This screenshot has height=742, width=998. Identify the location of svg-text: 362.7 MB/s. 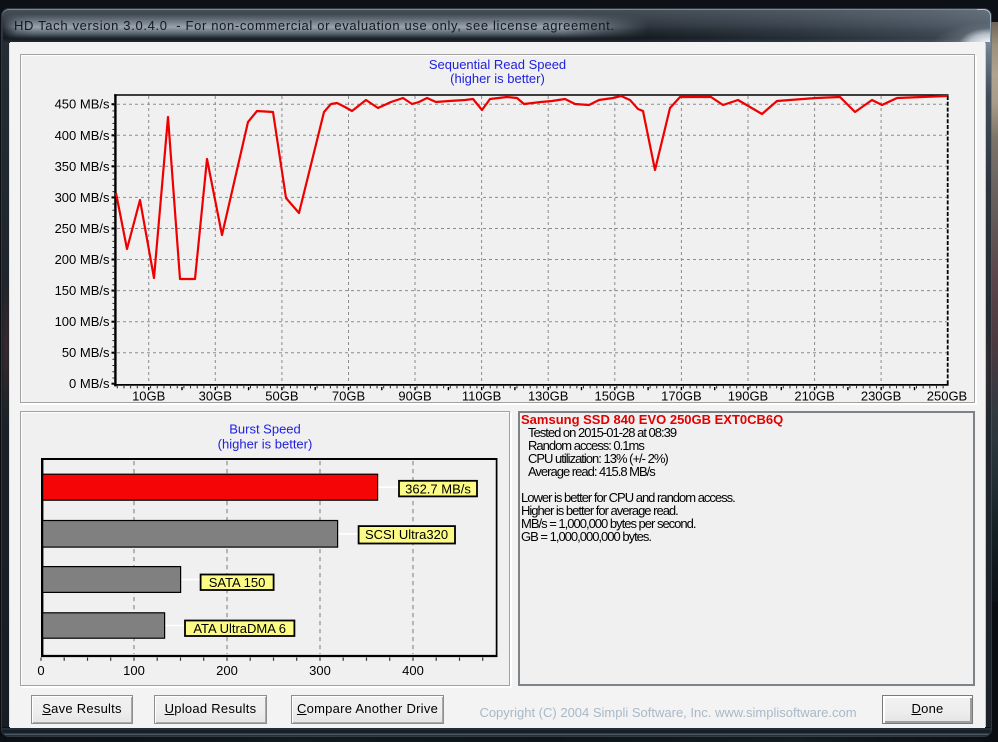
(438, 489).